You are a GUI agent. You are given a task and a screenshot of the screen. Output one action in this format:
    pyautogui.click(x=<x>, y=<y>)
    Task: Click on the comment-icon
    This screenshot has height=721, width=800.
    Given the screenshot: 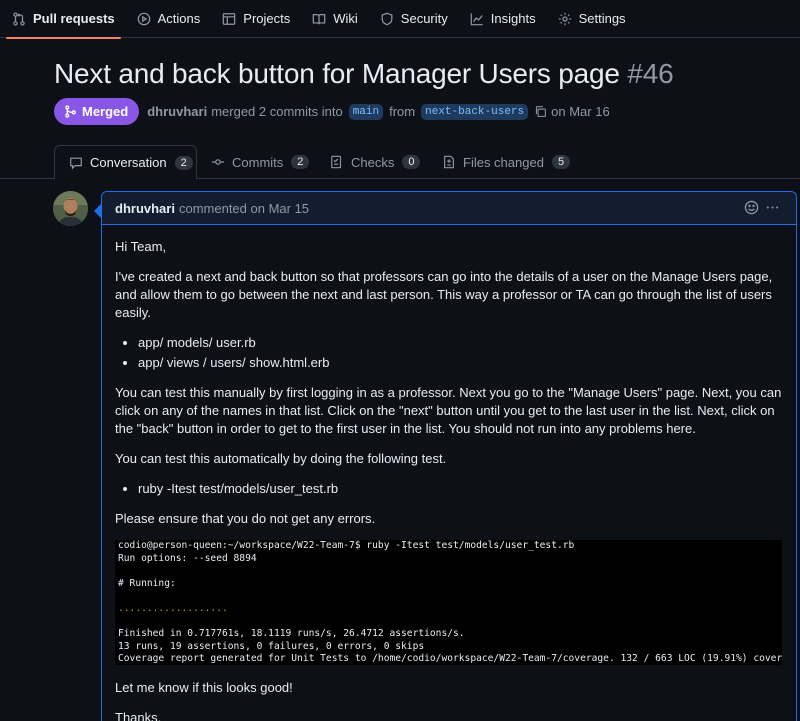 What is the action you would take?
    pyautogui.click(x=76, y=163)
    